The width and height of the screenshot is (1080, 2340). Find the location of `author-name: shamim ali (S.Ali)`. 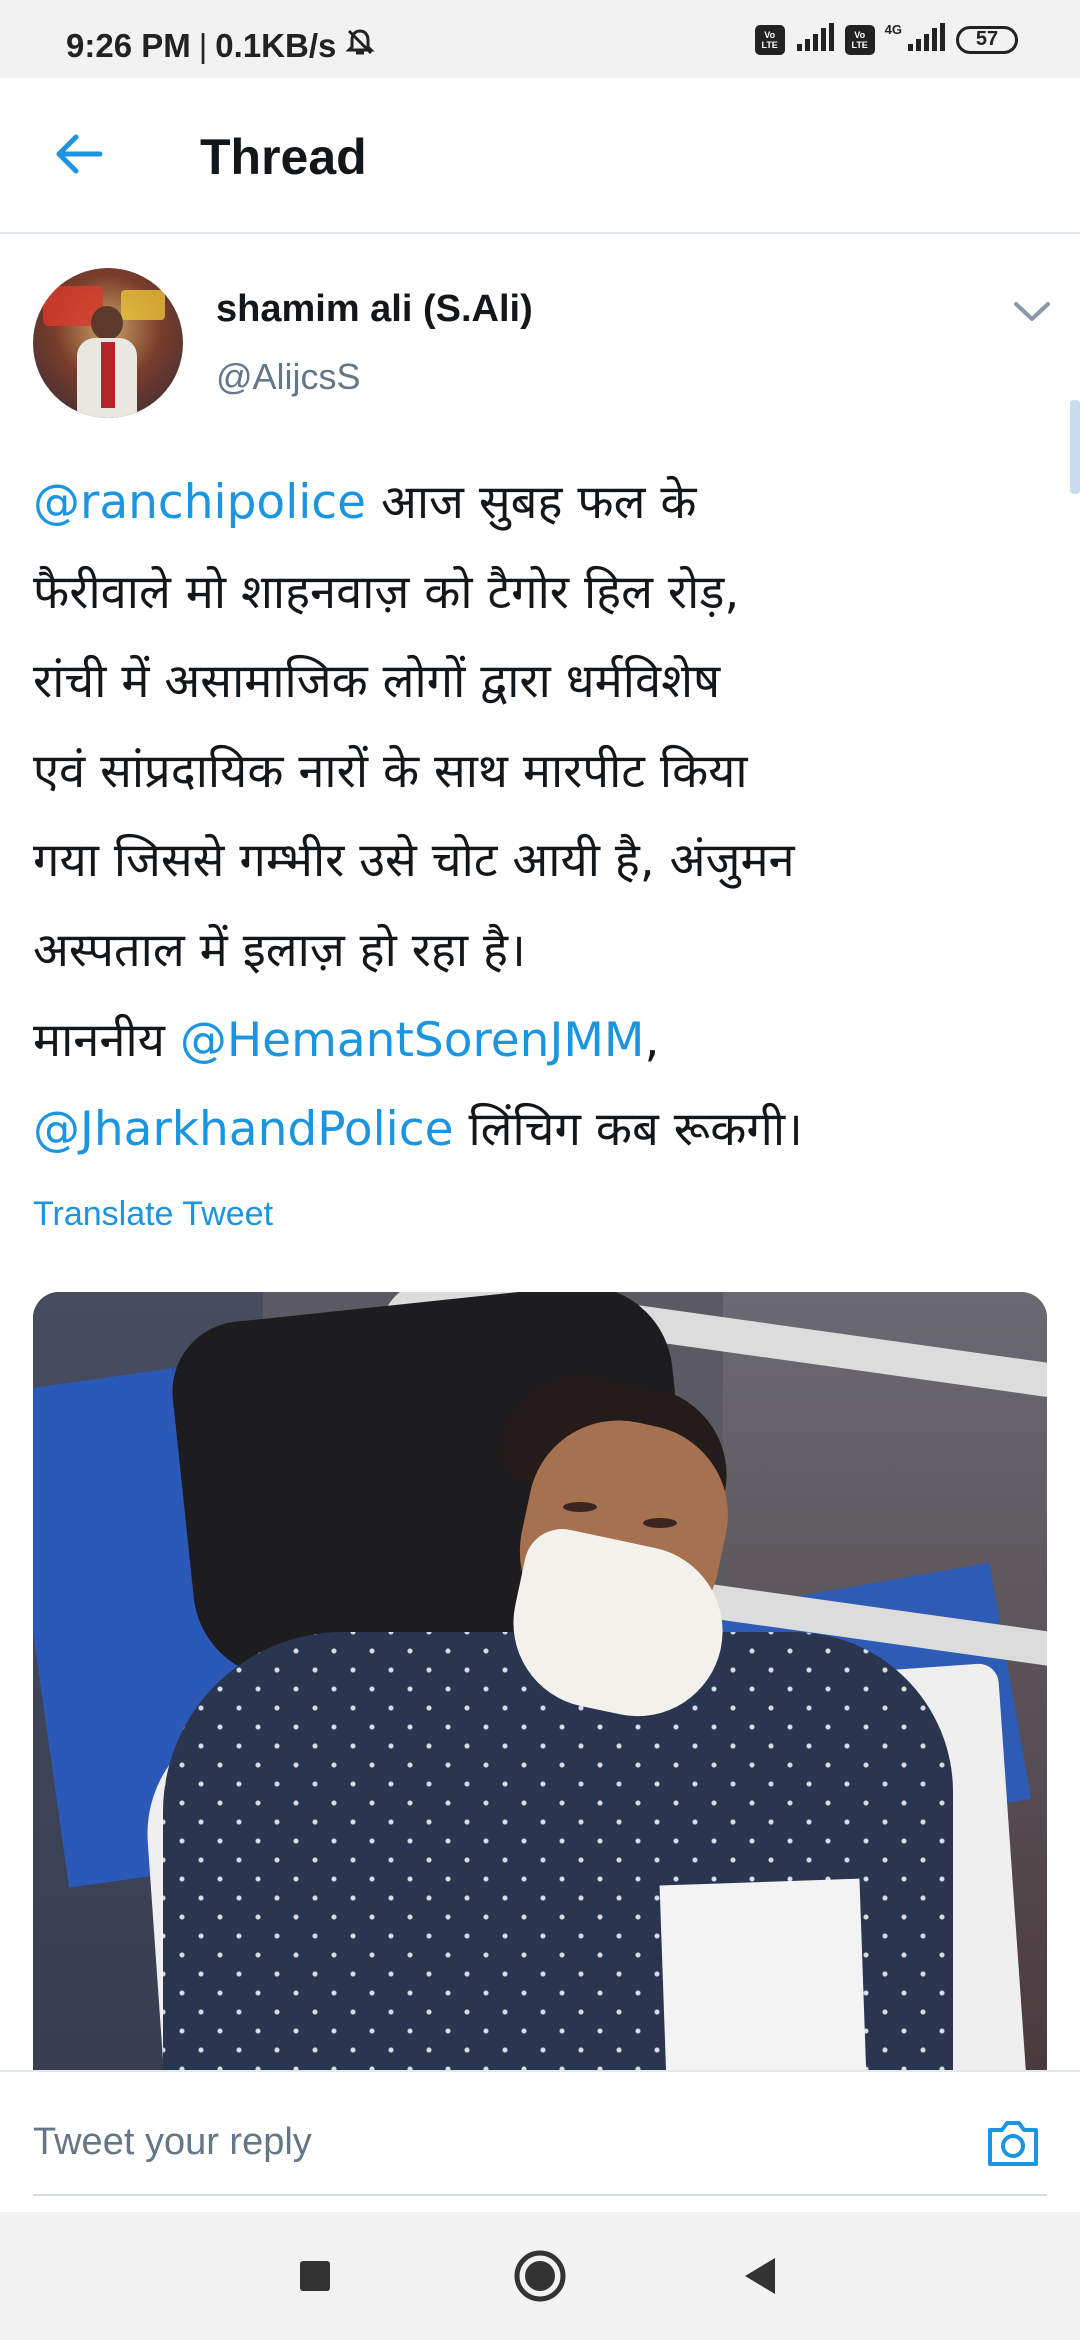

author-name: shamim ali (S.Ali) is located at coordinates (374, 309).